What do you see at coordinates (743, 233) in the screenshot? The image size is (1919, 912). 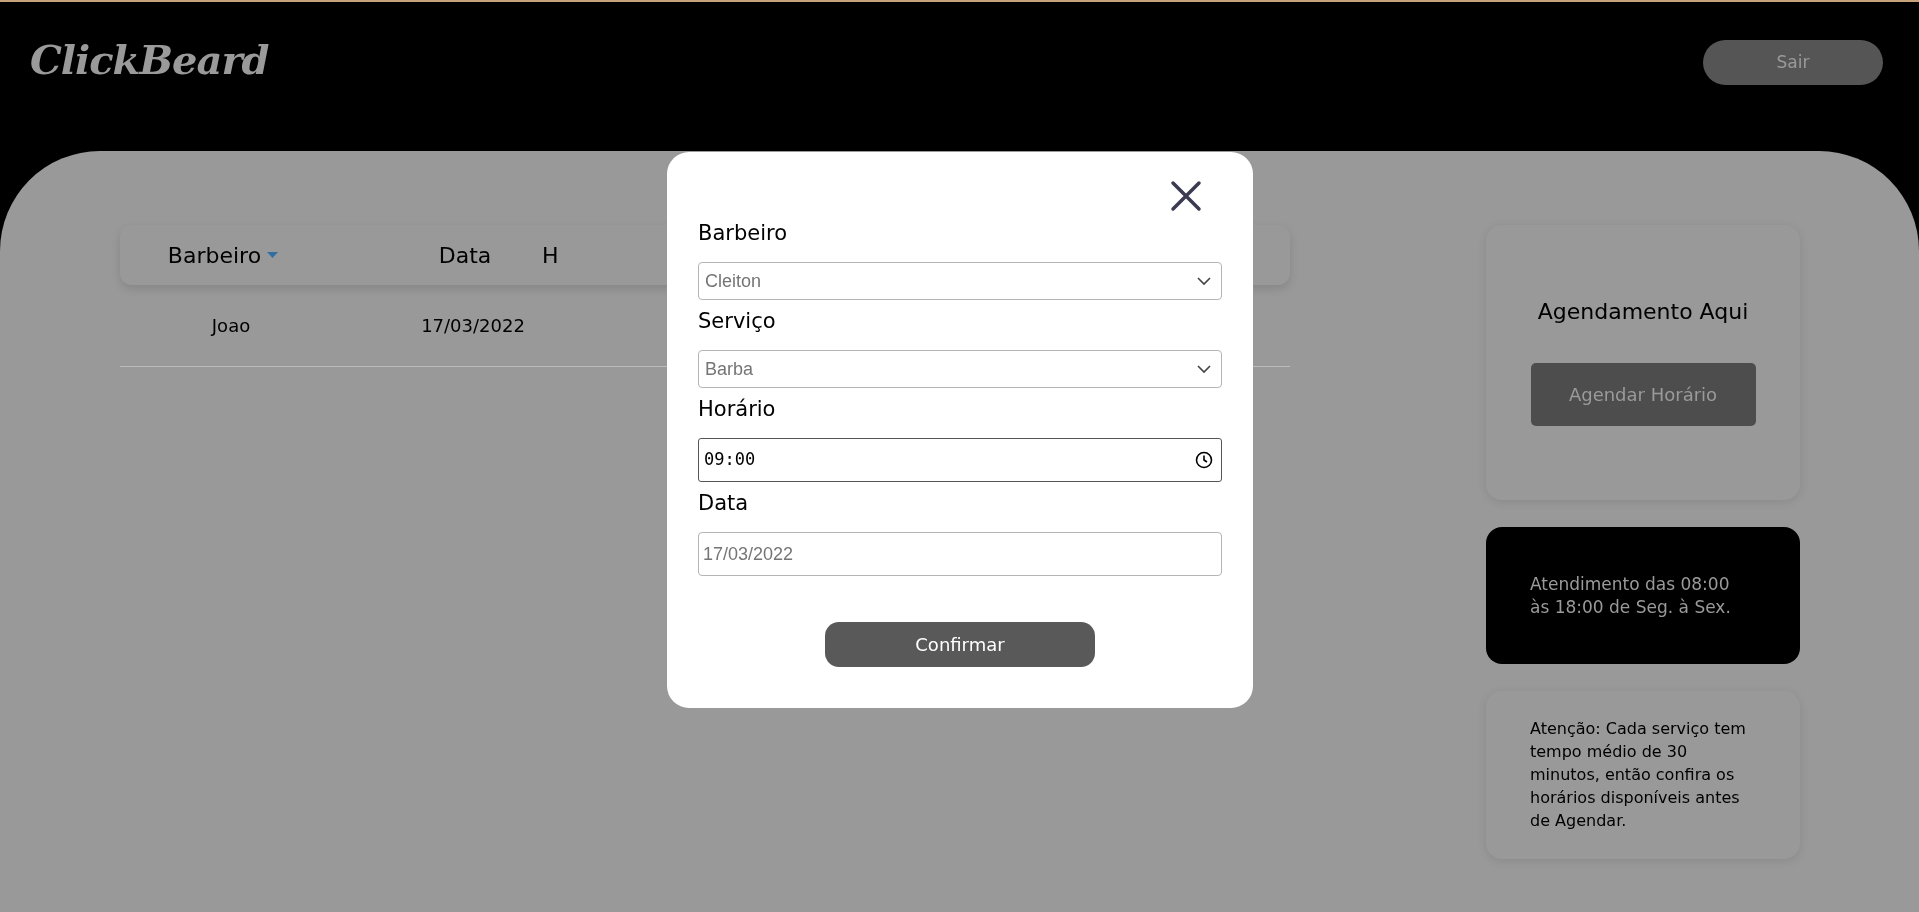 I see `field-label: Barbeiro` at bounding box center [743, 233].